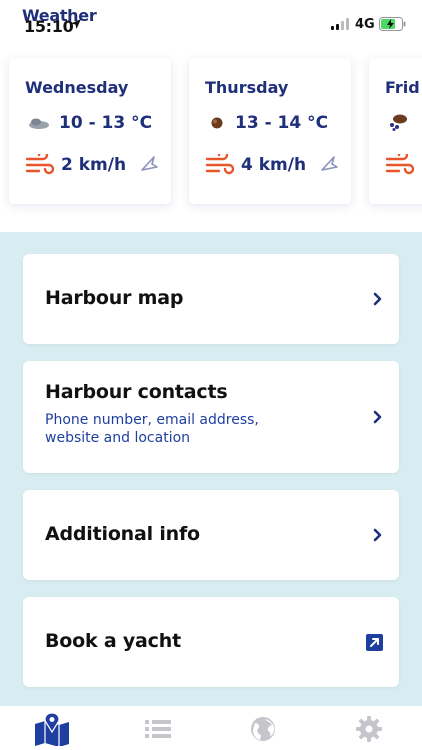 This screenshot has height=750, width=422. I want to click on forecast-card-friday: Frid, so click(395, 131).